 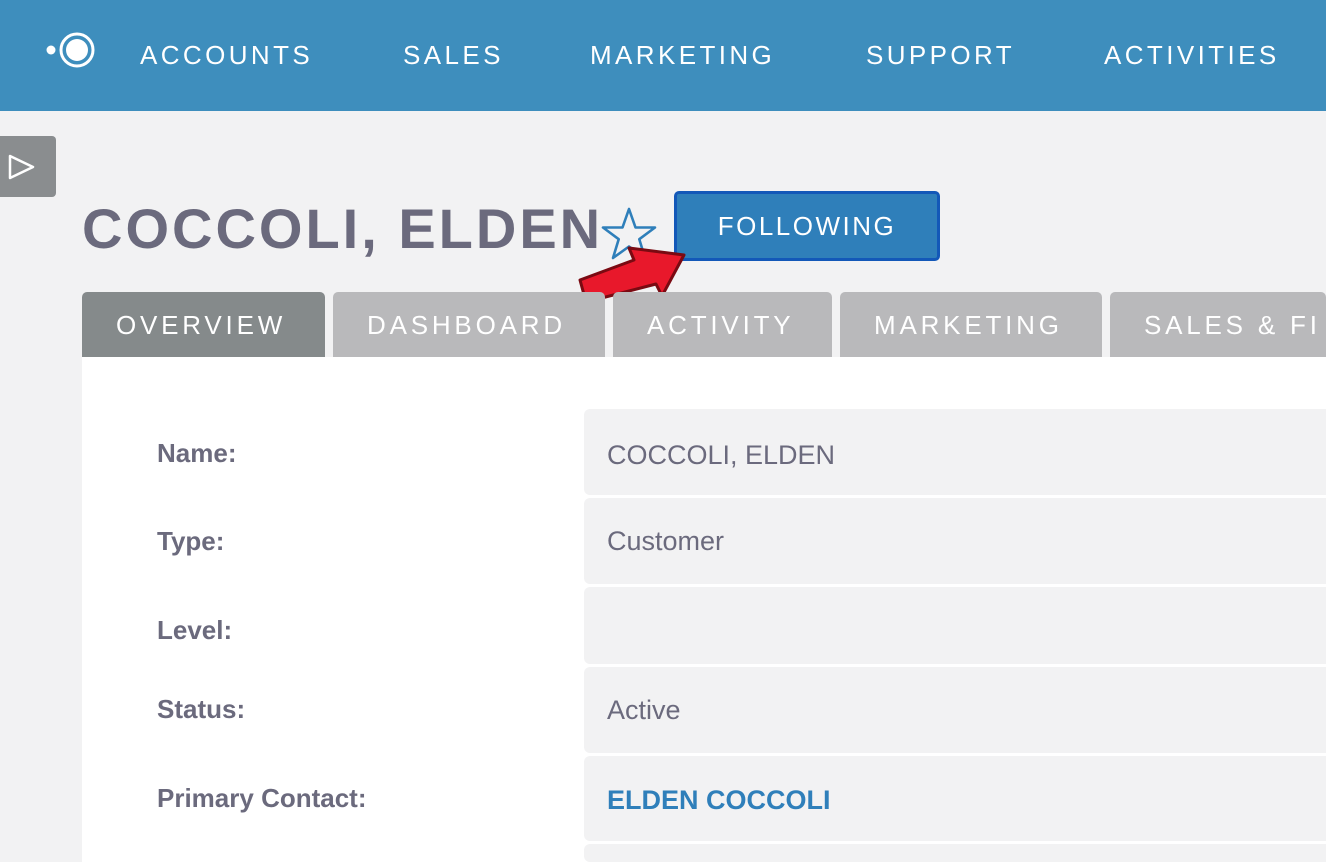 I want to click on nav-item-marketing: MARKETING, so click(x=682, y=55).